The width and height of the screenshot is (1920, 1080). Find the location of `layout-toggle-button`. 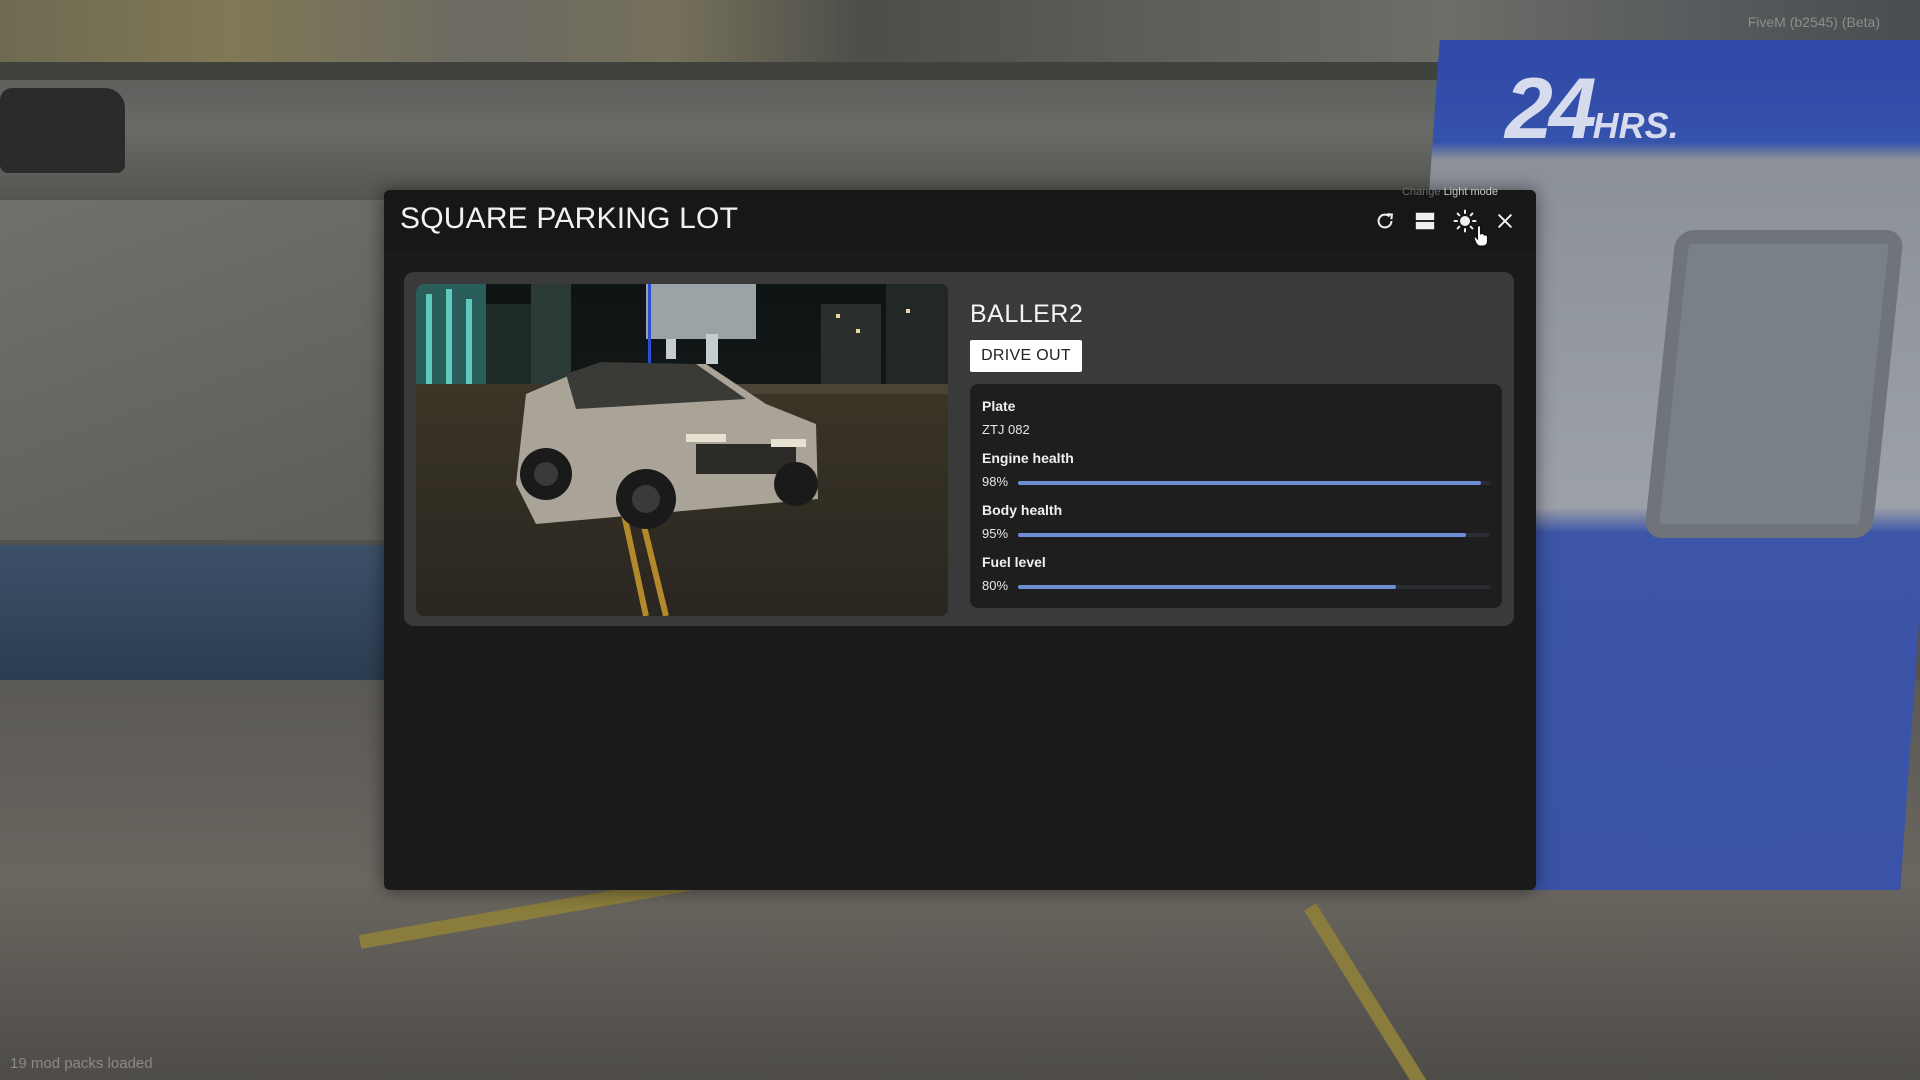

layout-toggle-button is located at coordinates (1425, 221).